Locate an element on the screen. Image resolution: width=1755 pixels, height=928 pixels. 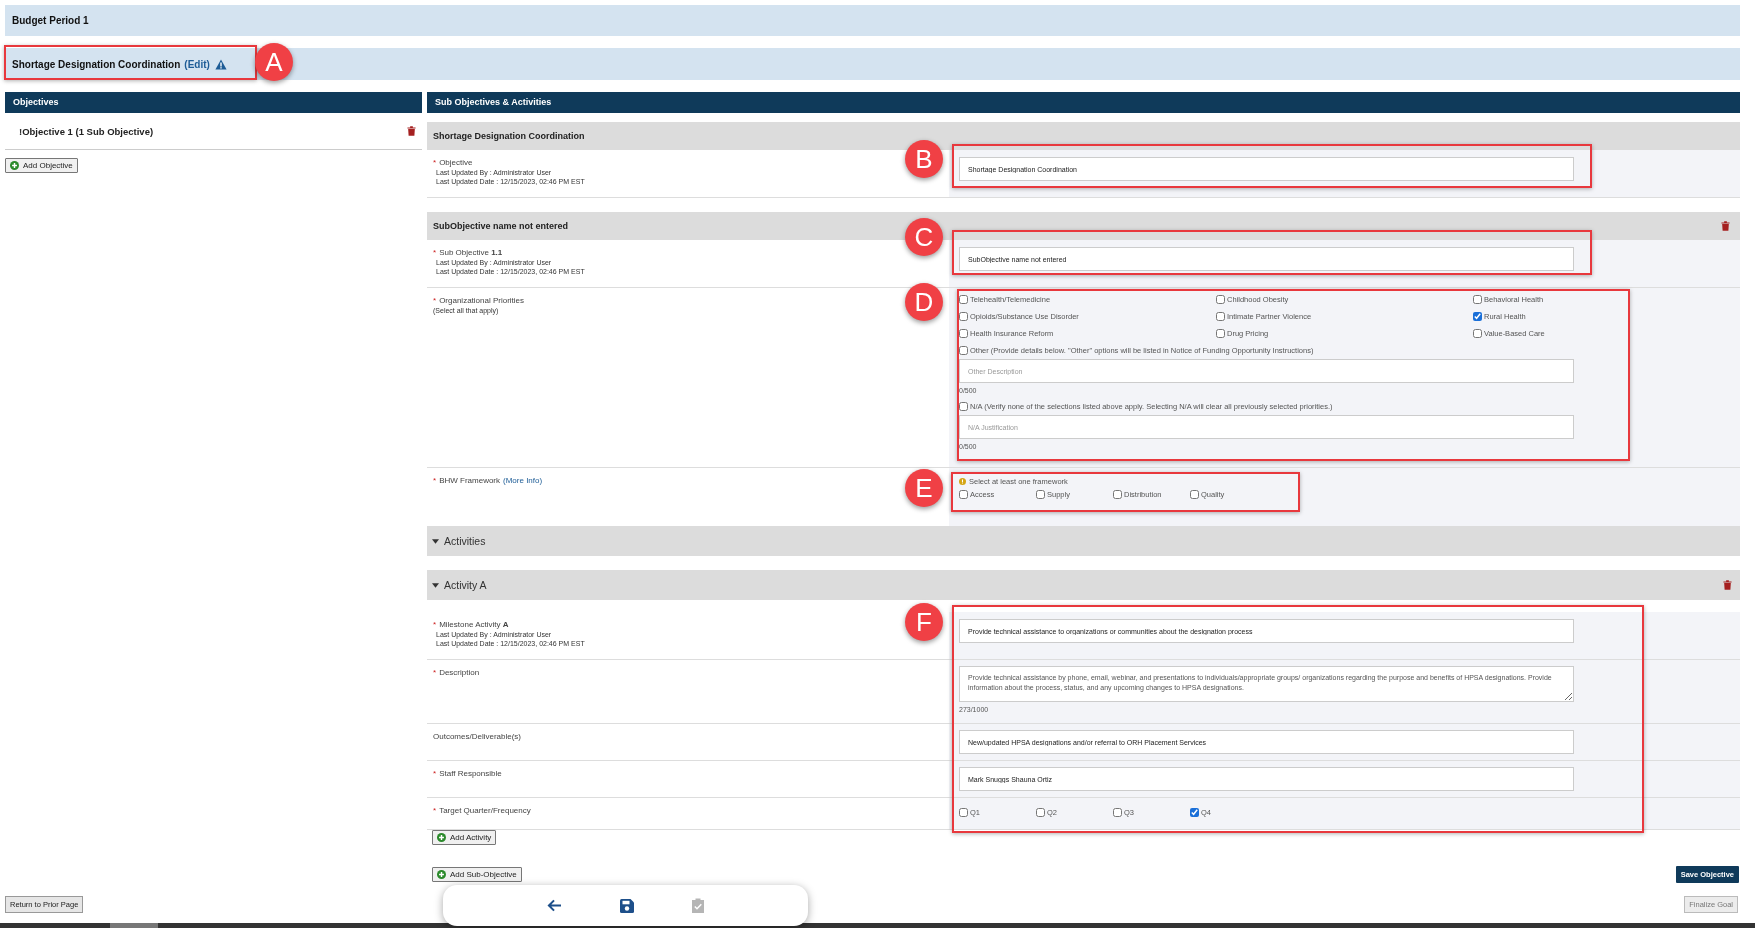
field-label: Description is located at coordinates (459, 672).